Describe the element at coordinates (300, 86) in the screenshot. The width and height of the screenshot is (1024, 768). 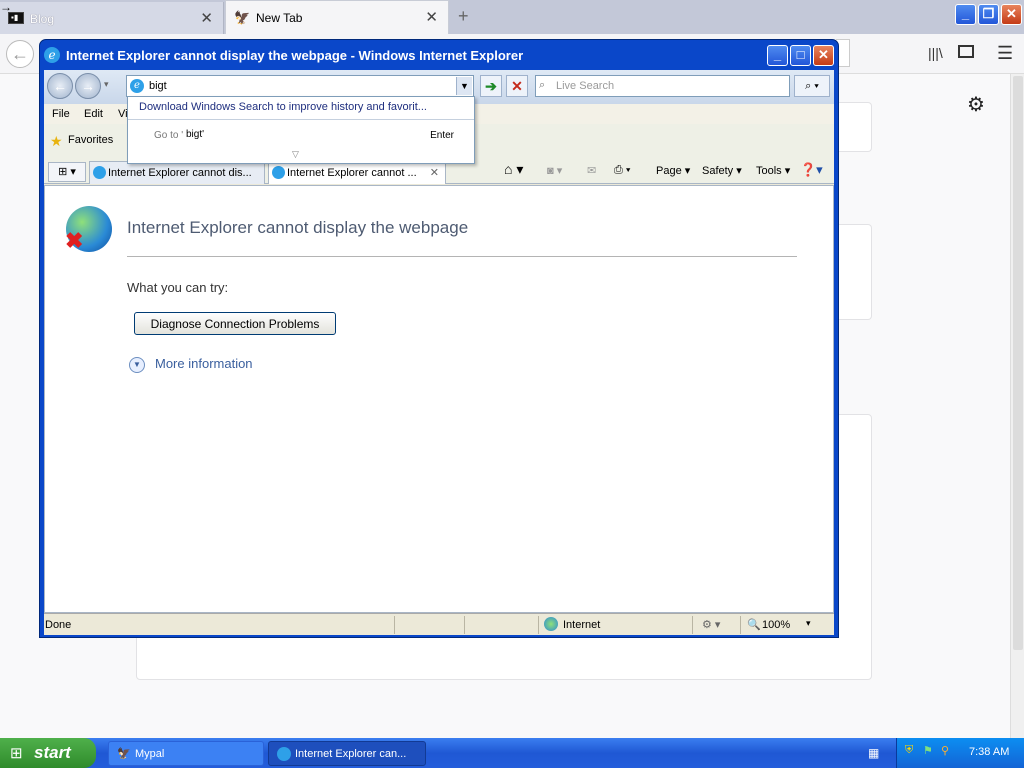
I see `address-bar: e bigt ▼` at that location.